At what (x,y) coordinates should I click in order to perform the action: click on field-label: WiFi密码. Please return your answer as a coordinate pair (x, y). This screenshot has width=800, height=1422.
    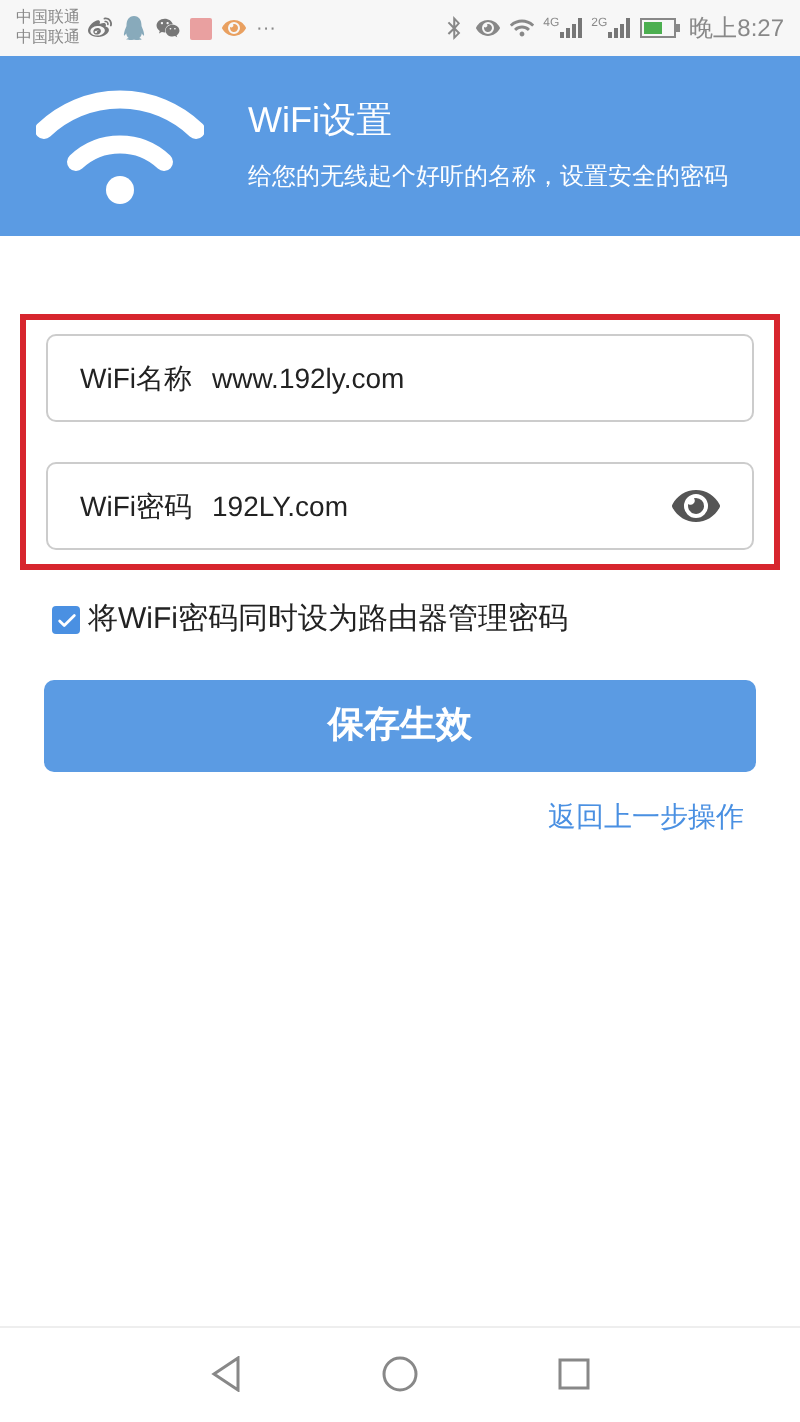
    Looking at the image, I should click on (136, 506).